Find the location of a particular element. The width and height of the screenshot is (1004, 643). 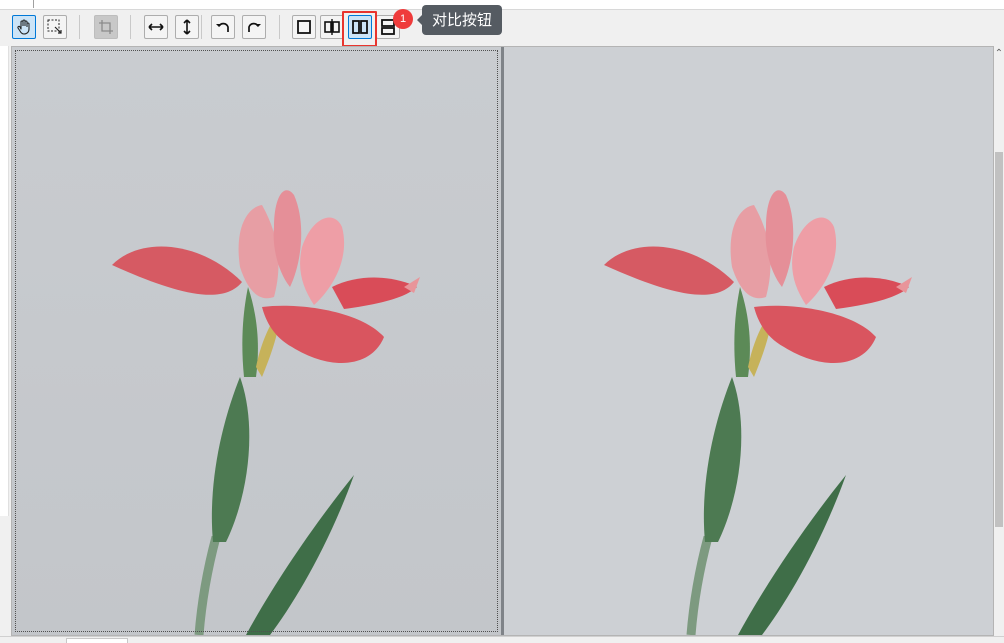

rotate-left-button is located at coordinates (223, 27).